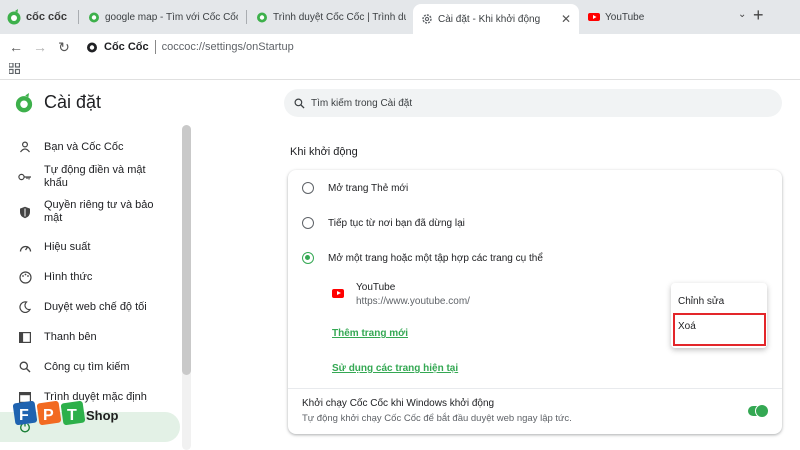 Image resolution: width=800 pixels, height=450 pixels. Describe the element at coordinates (25, 277) in the screenshot. I see `palette-icon` at that location.